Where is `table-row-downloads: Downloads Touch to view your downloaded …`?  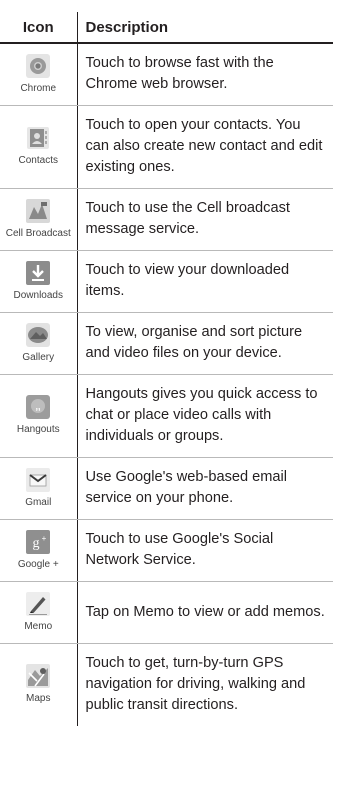 table-row-downloads: Downloads Touch to view your downloaded … is located at coordinates (166, 281).